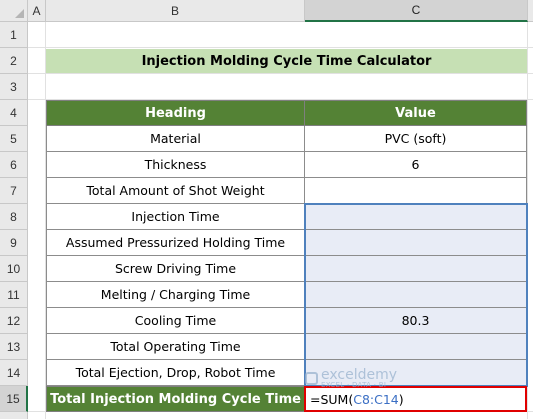  Describe the element at coordinates (175, 217) in the screenshot. I see `row-label-injection-time: Injection Time` at that location.